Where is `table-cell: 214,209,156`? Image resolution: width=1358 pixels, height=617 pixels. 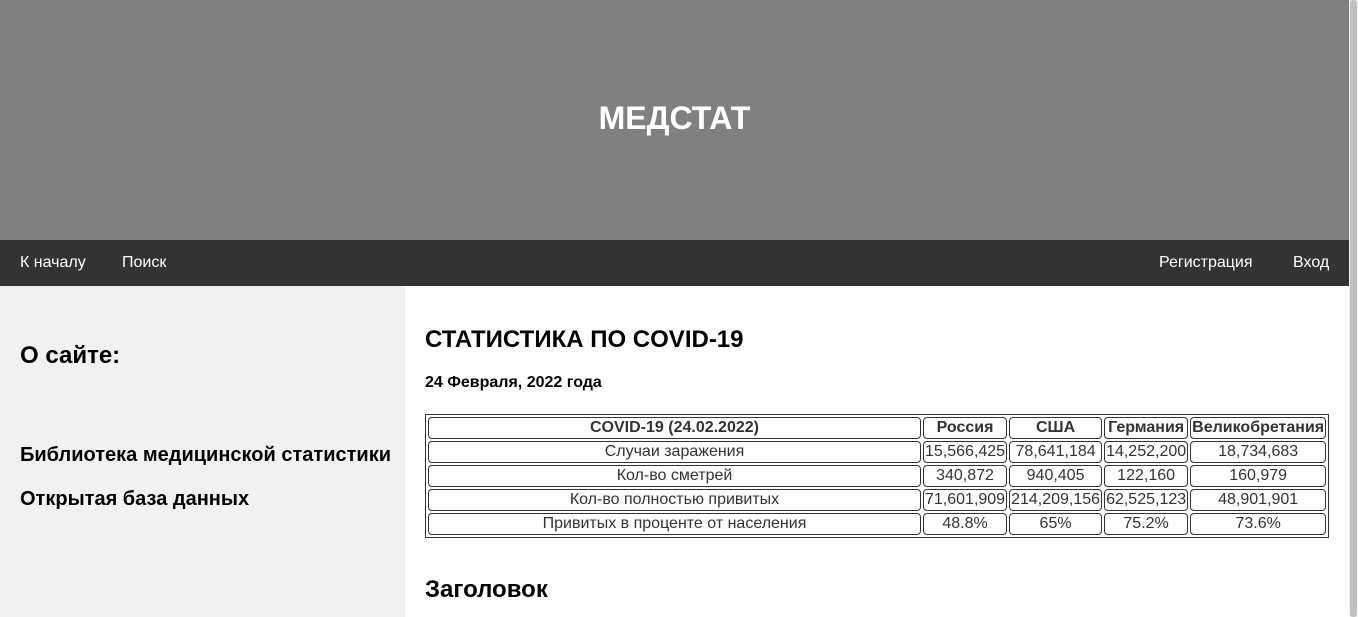 table-cell: 214,209,156 is located at coordinates (1056, 500).